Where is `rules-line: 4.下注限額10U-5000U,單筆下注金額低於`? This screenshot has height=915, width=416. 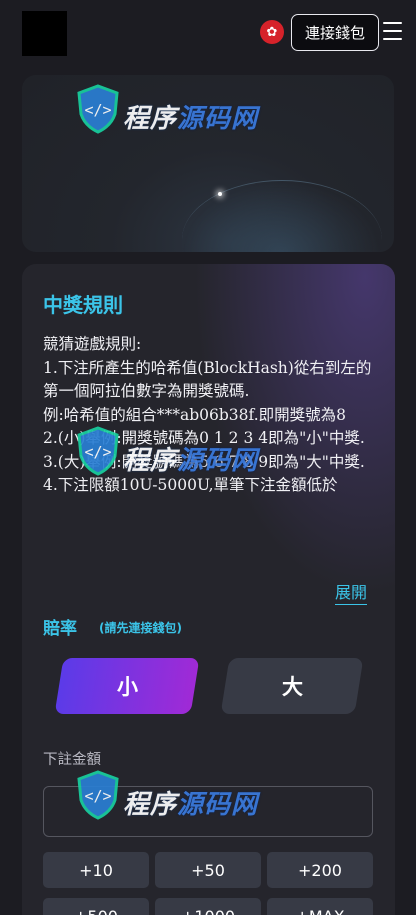 rules-line: 4.下注限額10U-5000U,單筆下注金額低於 is located at coordinates (190, 485).